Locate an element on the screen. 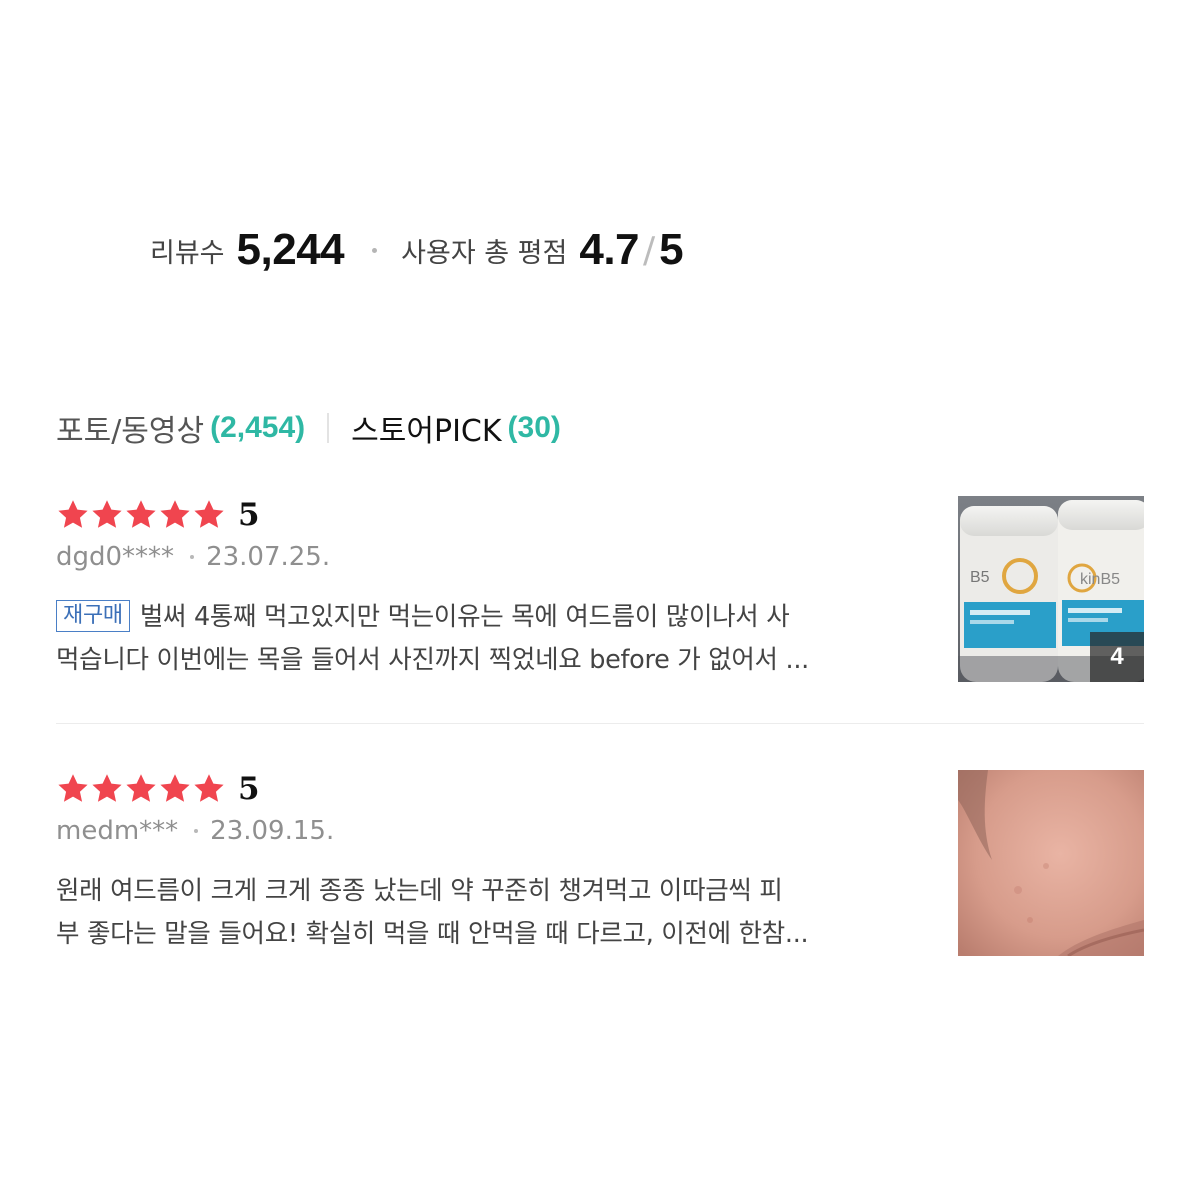 This screenshot has width=1200, height=1200. tab-store-pick: 스토어PICK (30) is located at coordinates (456, 428).